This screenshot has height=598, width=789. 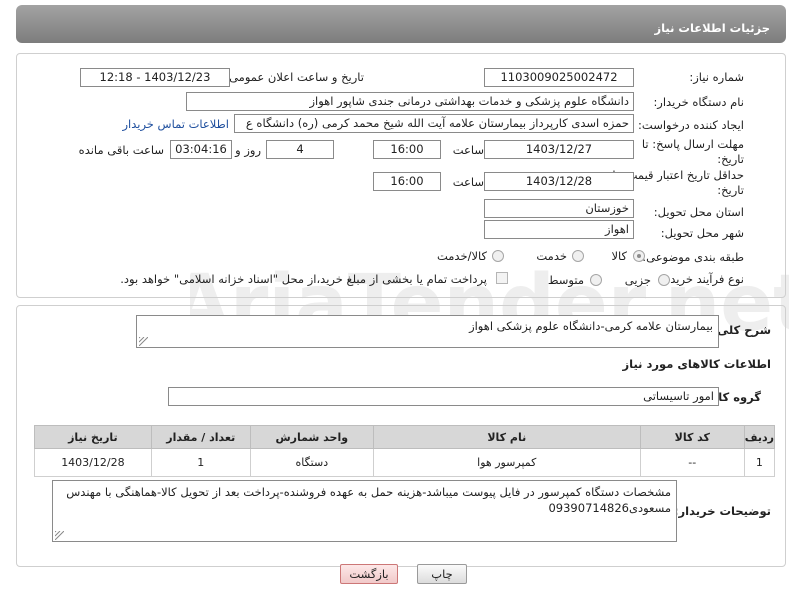 I want to click on deadline-time-label: ساعت, so click(x=468, y=150).